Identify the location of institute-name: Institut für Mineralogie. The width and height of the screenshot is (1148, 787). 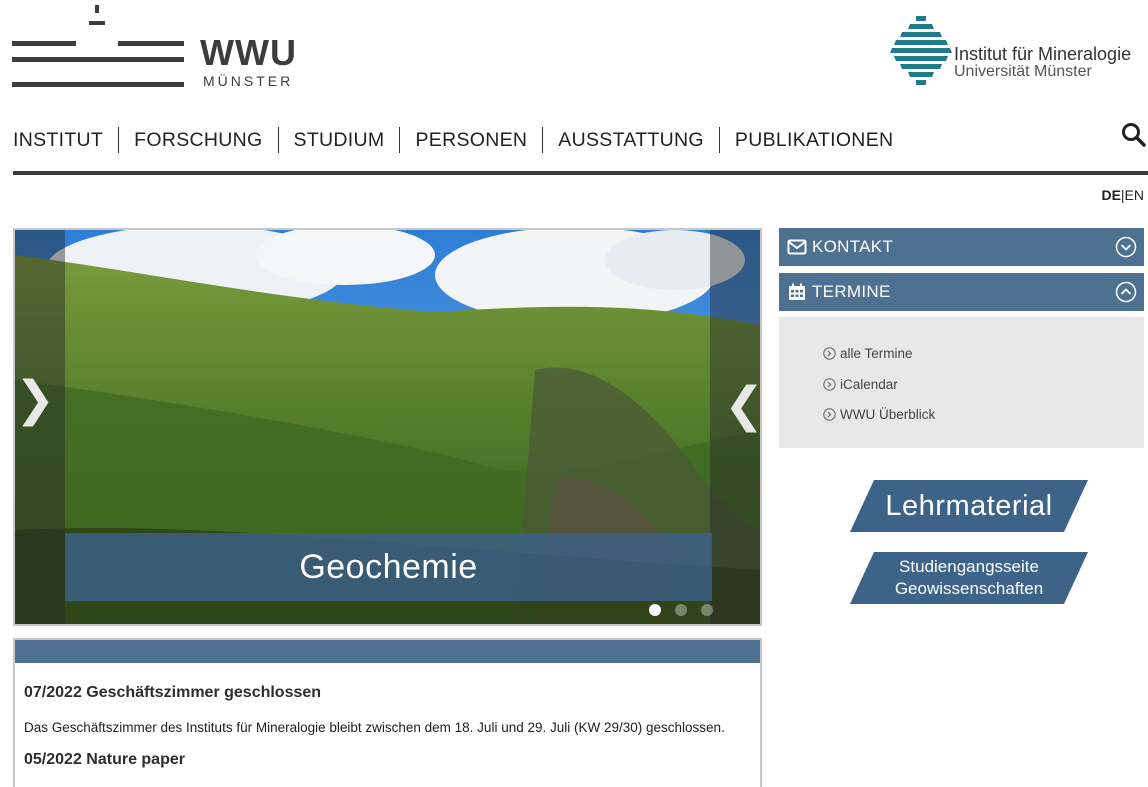
(1043, 54).